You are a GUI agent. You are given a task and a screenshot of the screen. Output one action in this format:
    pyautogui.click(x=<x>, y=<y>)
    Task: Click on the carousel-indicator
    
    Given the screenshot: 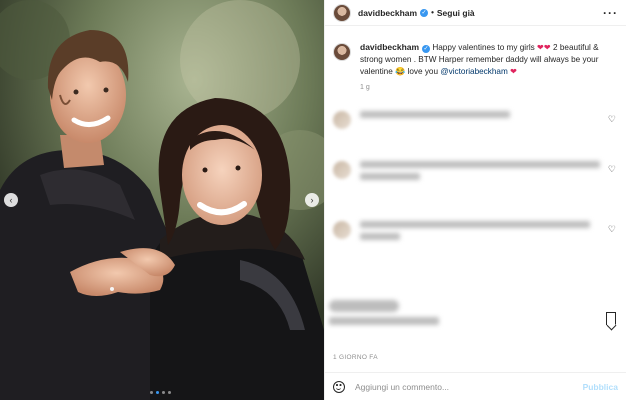 What is the action you would take?
    pyautogui.click(x=160, y=392)
    